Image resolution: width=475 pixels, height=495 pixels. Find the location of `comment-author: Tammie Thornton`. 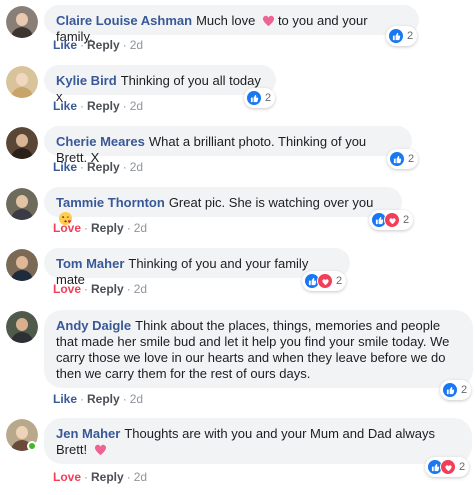

comment-author: Tammie Thornton is located at coordinates (110, 202).